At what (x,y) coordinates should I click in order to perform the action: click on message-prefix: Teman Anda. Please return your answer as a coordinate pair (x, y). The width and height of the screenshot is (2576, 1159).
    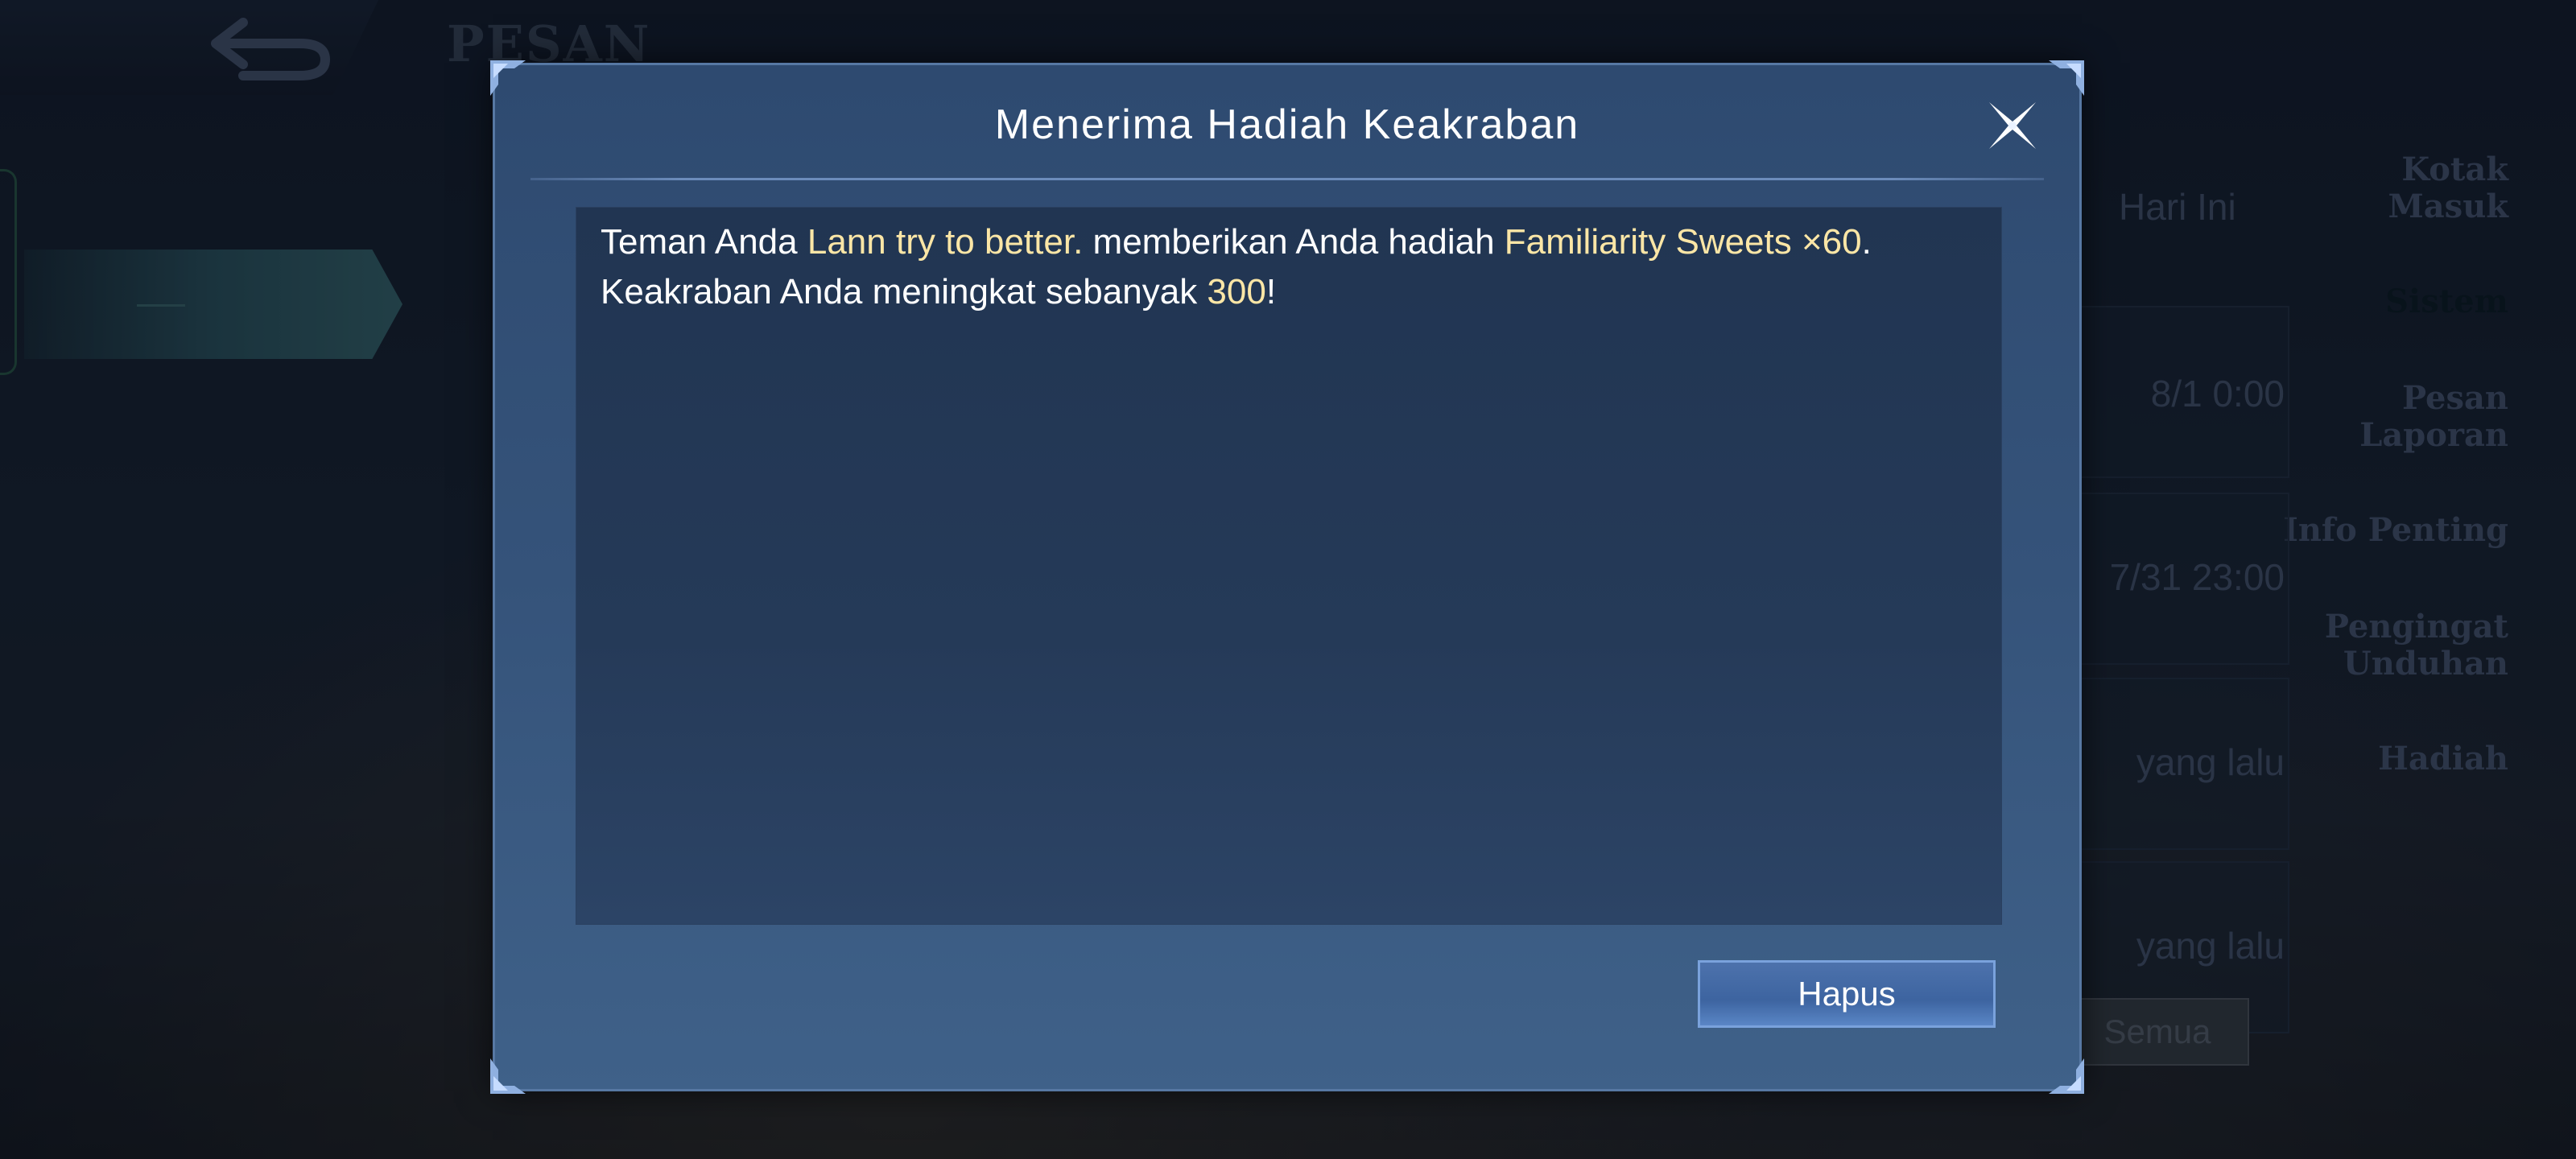
    Looking at the image, I should click on (704, 242).